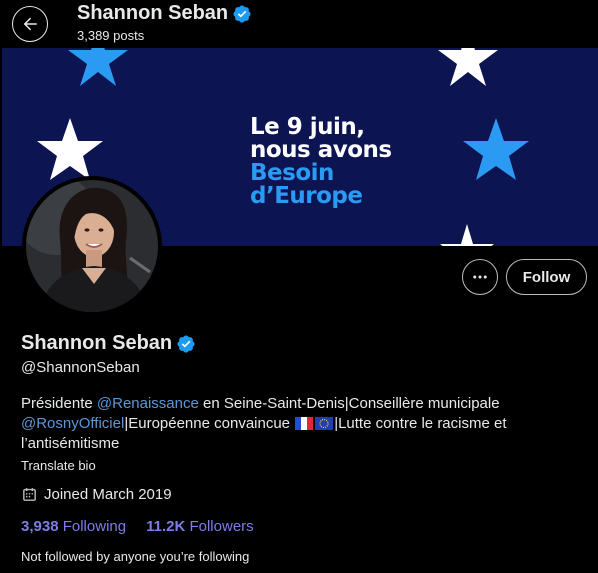 This screenshot has width=598, height=573. I want to click on following-link: 3,938 Following, so click(73, 526).